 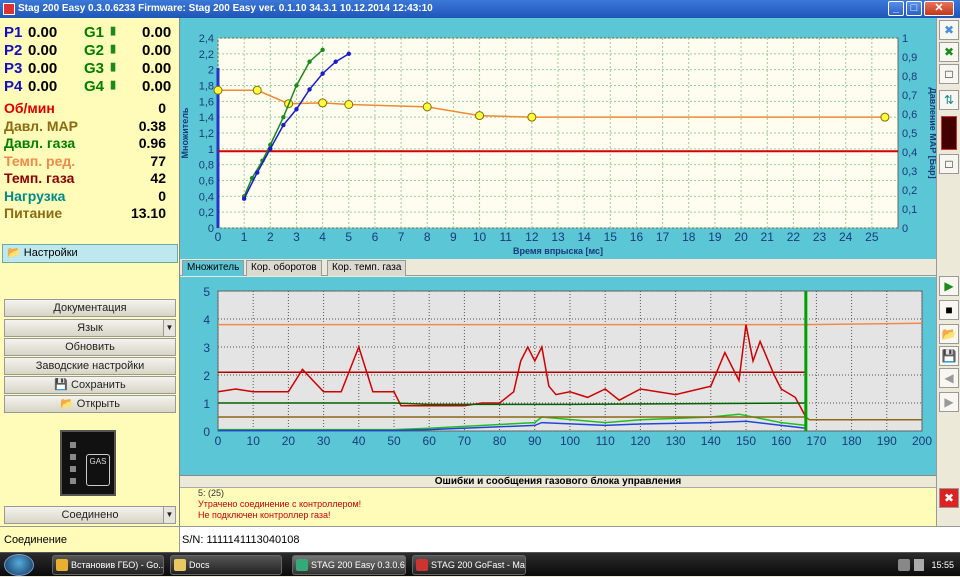 I want to click on start-button, so click(x=19, y=565).